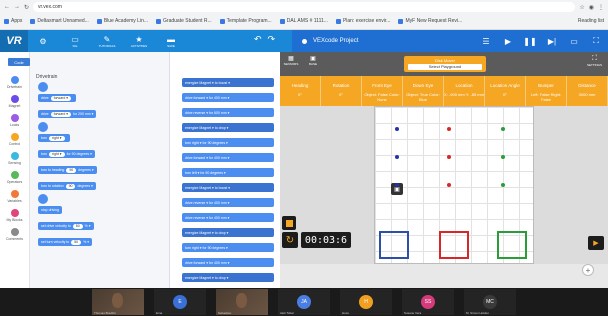  What do you see at coordinates (14, 196) in the screenshot?
I see `category-item: Variables` at bounding box center [14, 196].